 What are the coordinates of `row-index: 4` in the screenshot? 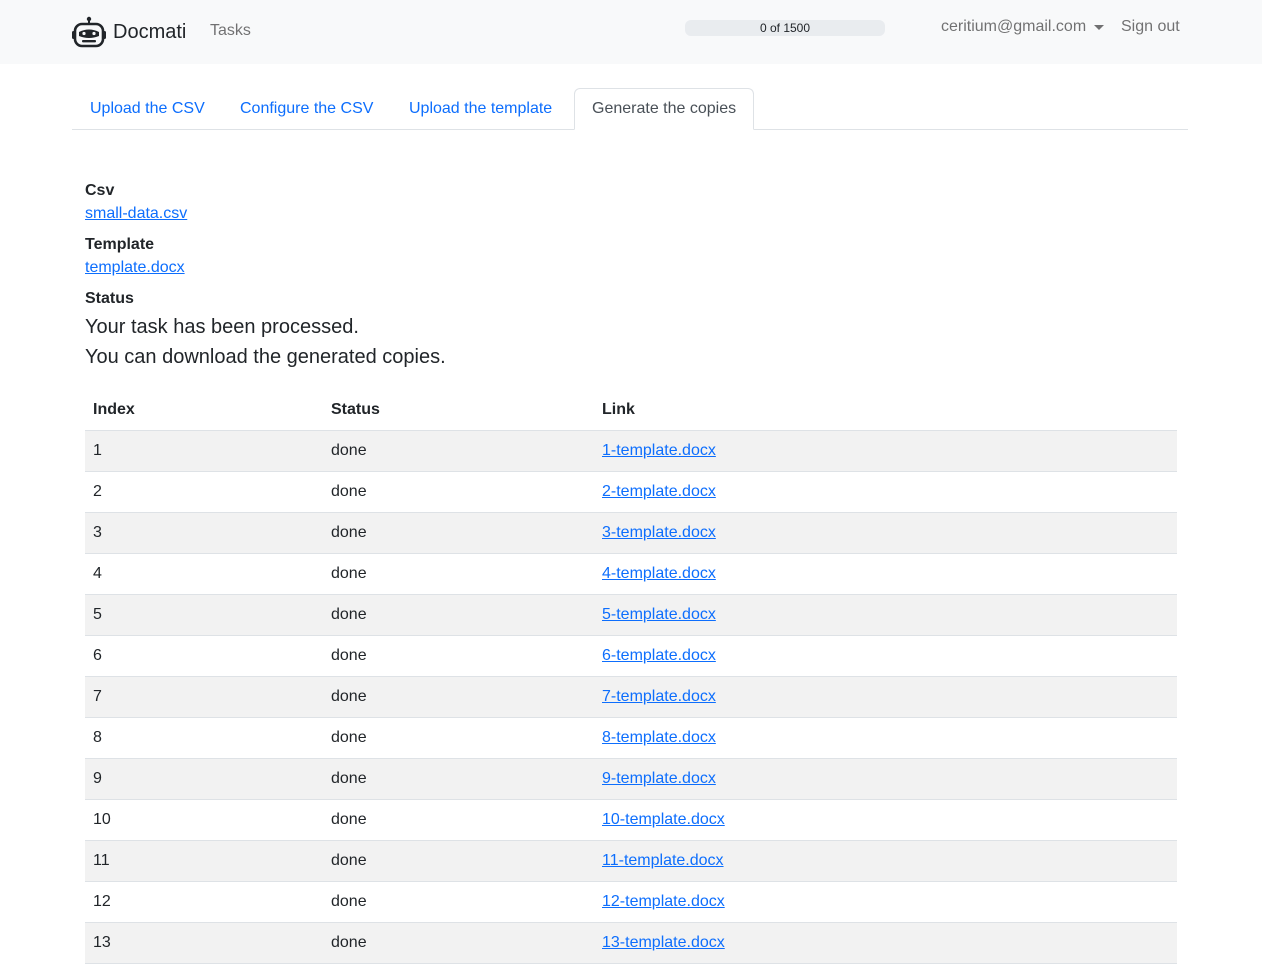 It's located at (204, 574).